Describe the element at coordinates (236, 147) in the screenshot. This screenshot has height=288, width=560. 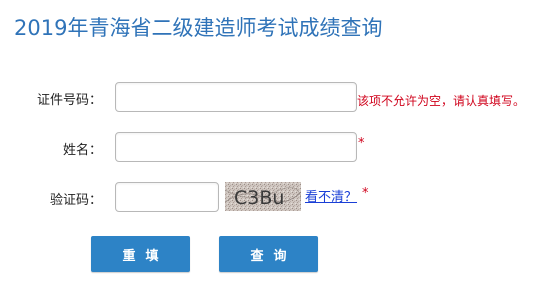
I see `name-input` at that location.